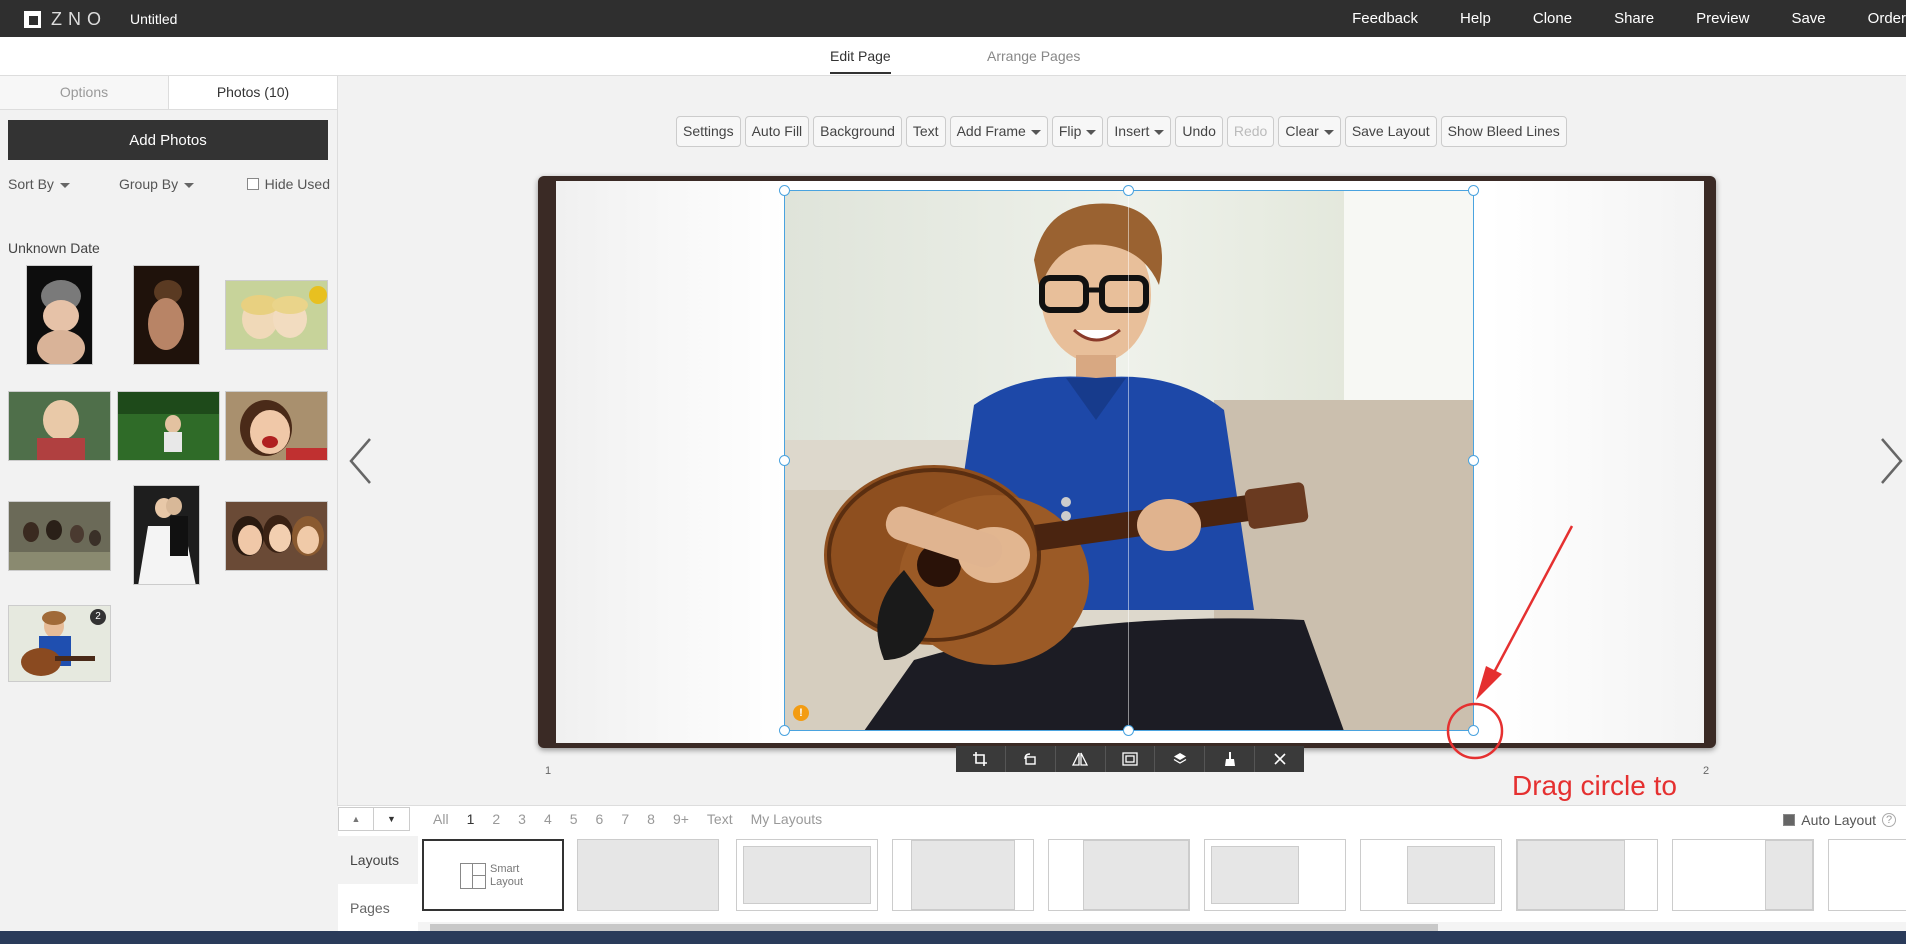 This screenshot has height=944, width=1906. What do you see at coordinates (392, 818) in the screenshot?
I see `scroll-down-button: ▼` at bounding box center [392, 818].